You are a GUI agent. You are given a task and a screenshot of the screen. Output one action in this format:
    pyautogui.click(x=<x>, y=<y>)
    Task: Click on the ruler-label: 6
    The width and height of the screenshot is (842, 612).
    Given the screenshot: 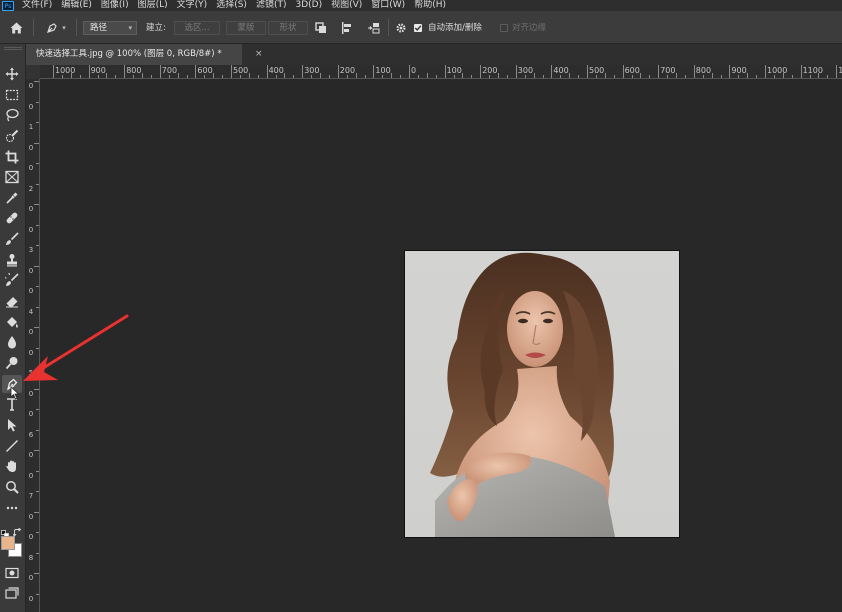 What is the action you would take?
    pyautogui.click(x=31, y=434)
    